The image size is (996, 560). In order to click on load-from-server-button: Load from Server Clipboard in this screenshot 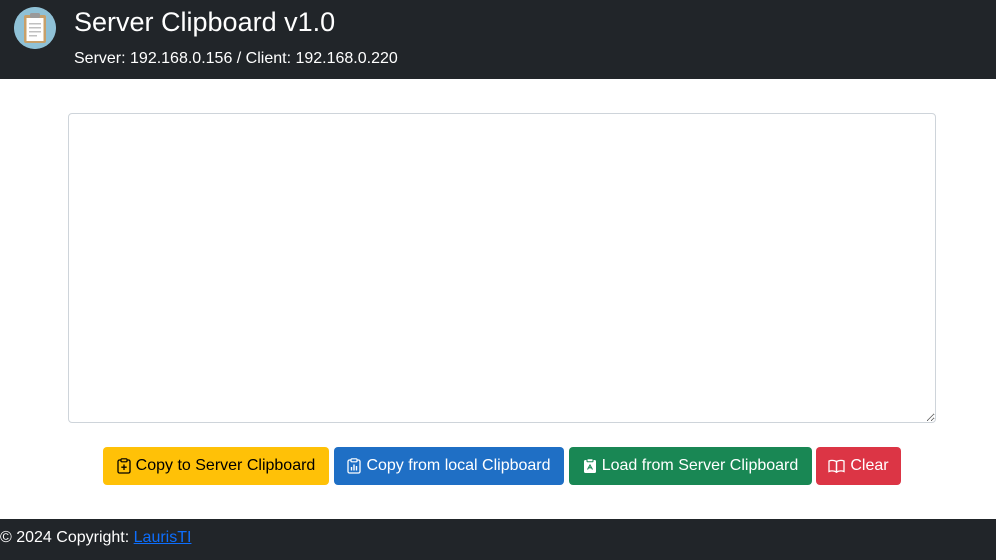, I will do `click(690, 466)`.